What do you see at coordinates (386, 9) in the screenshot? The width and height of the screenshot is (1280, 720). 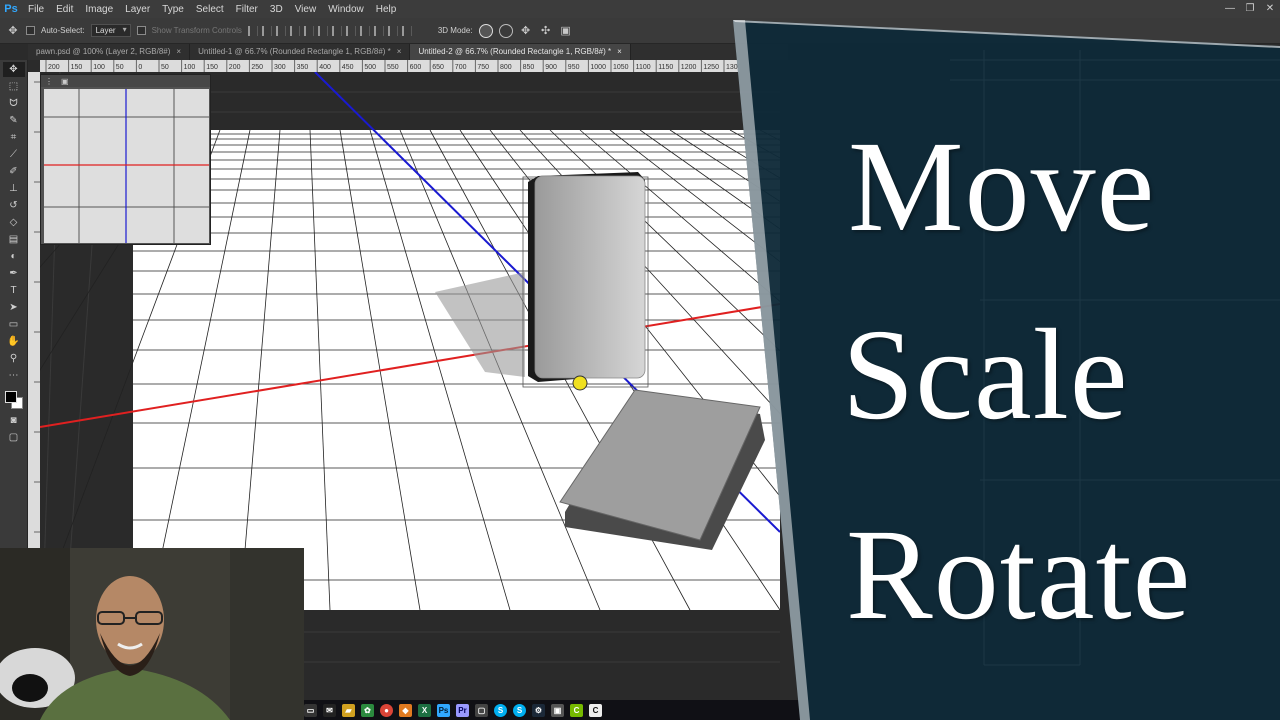 I see `menu-help: Help` at bounding box center [386, 9].